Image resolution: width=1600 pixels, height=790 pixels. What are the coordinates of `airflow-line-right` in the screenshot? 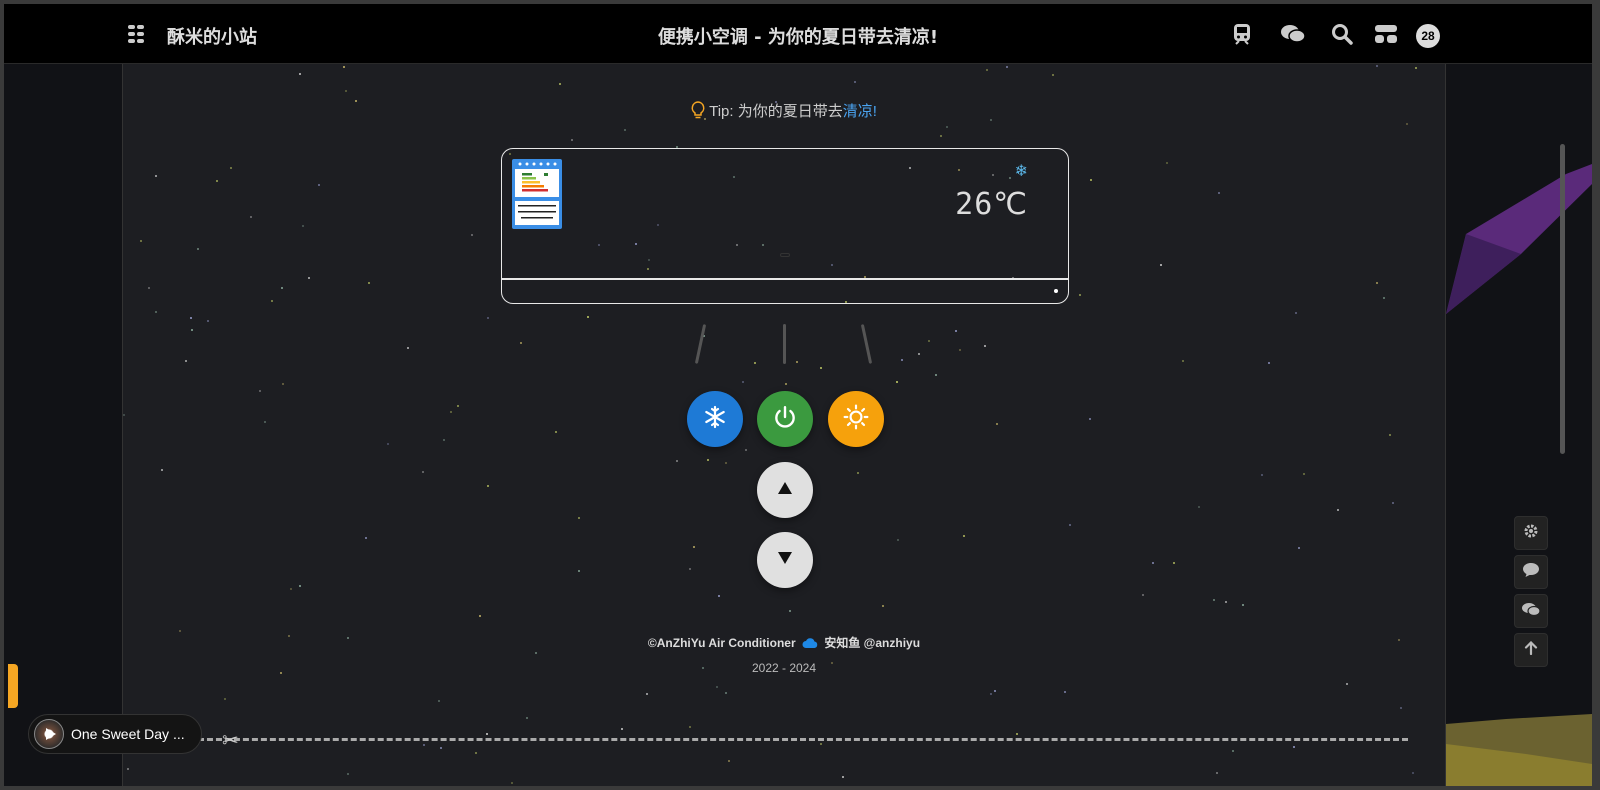 It's located at (866, 344).